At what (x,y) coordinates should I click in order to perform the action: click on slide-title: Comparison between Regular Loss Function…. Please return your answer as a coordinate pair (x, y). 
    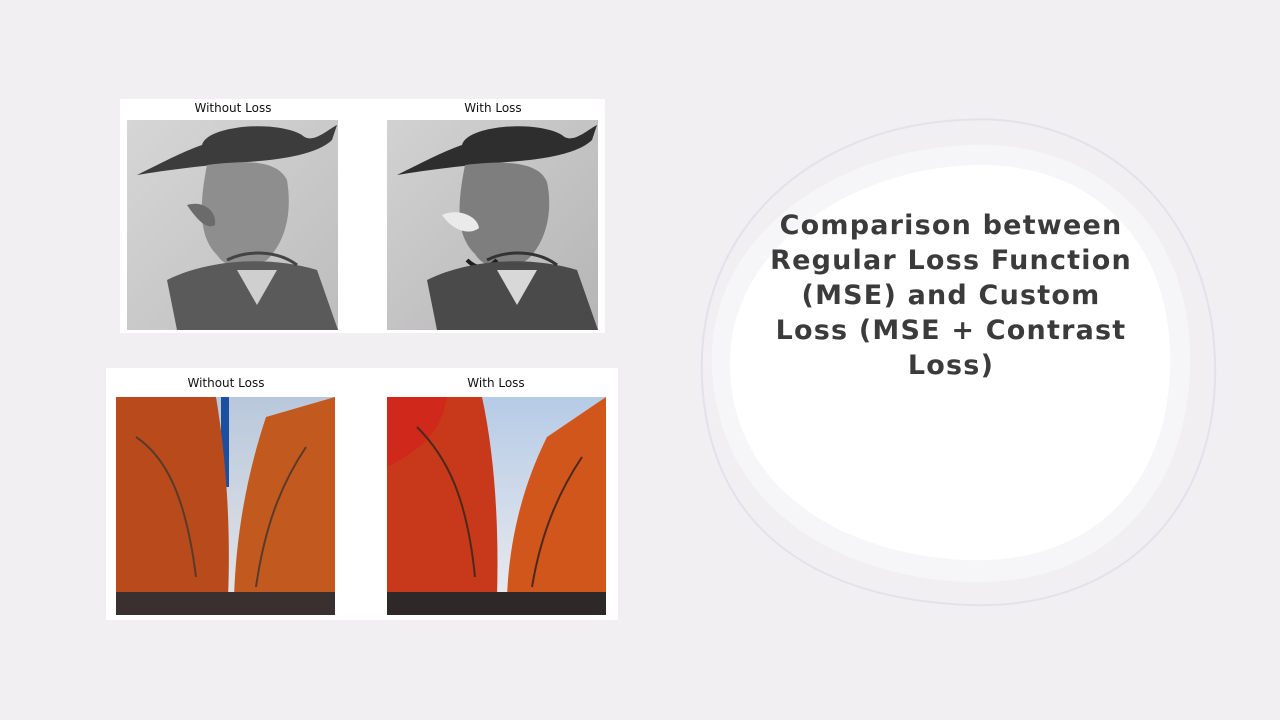
    Looking at the image, I should click on (951, 295).